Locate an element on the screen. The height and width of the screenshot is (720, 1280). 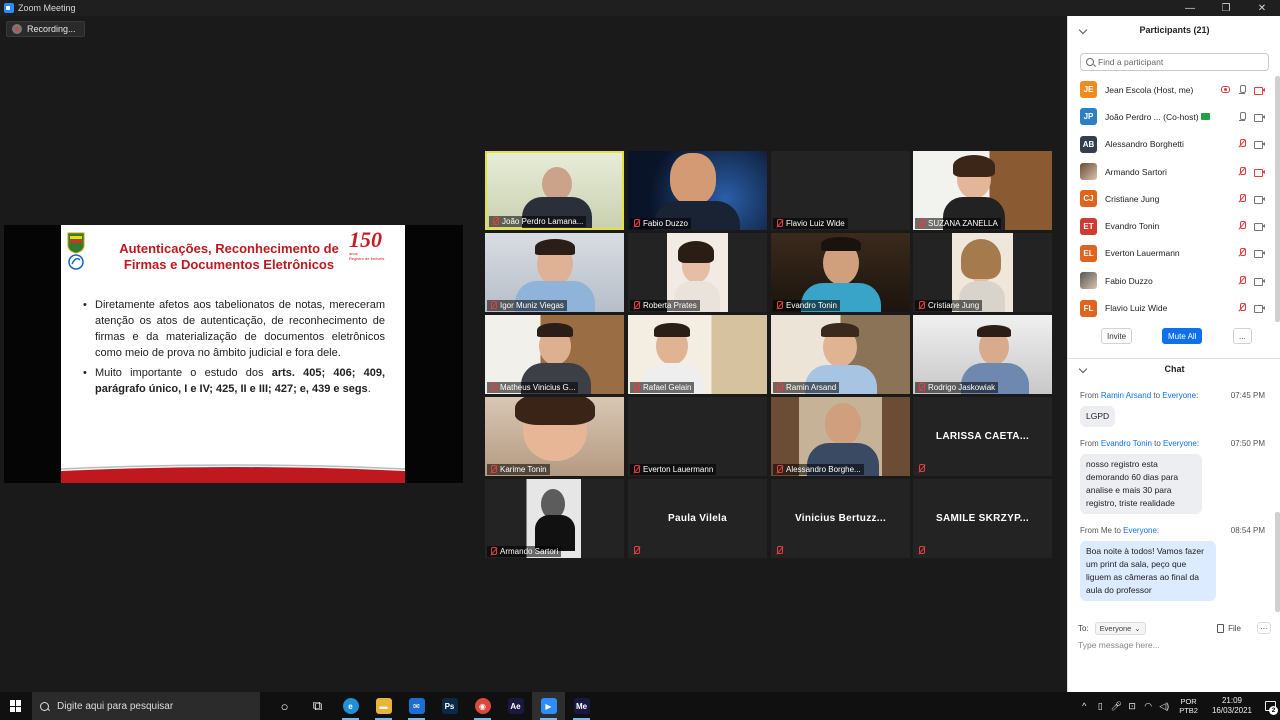
video-tile: SUZANA ZANELLA is located at coordinates (982, 190).